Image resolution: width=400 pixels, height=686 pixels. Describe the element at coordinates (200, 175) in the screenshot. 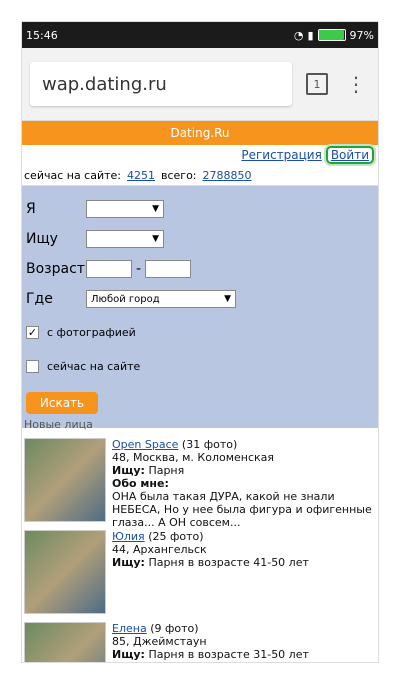

I see `site-stats: сейчас на сайте: 4251 всего: 2788850` at that location.